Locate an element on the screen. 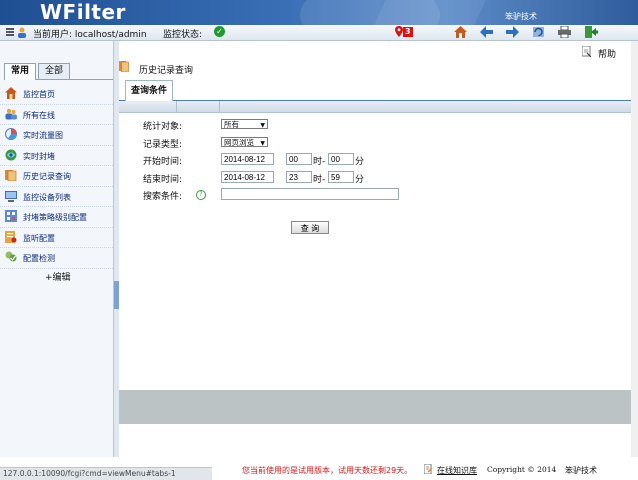  sidebar-item-config-check: 配置检测 is located at coordinates (56, 258).